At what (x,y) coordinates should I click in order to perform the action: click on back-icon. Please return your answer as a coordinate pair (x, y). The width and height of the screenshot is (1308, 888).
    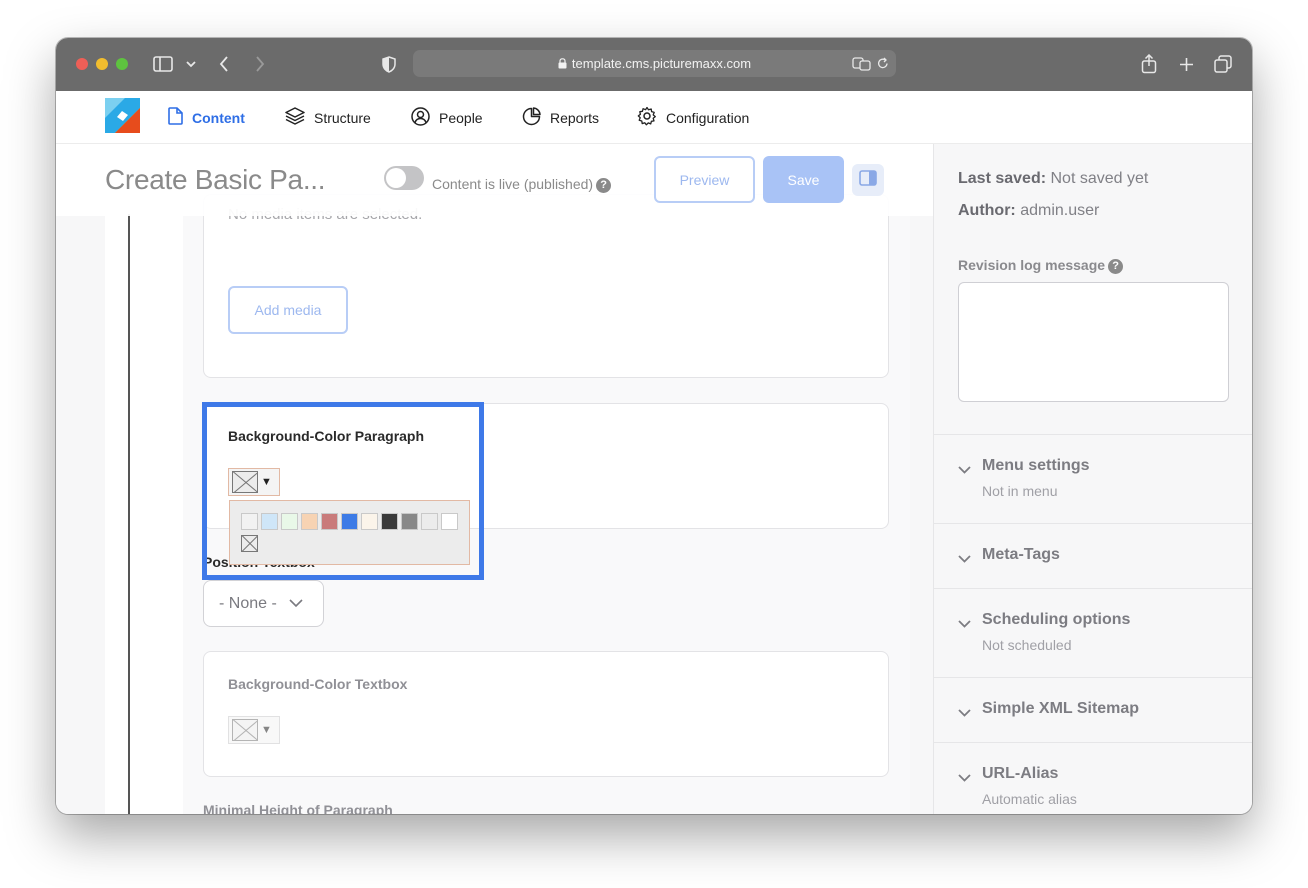
    Looking at the image, I should click on (224, 64).